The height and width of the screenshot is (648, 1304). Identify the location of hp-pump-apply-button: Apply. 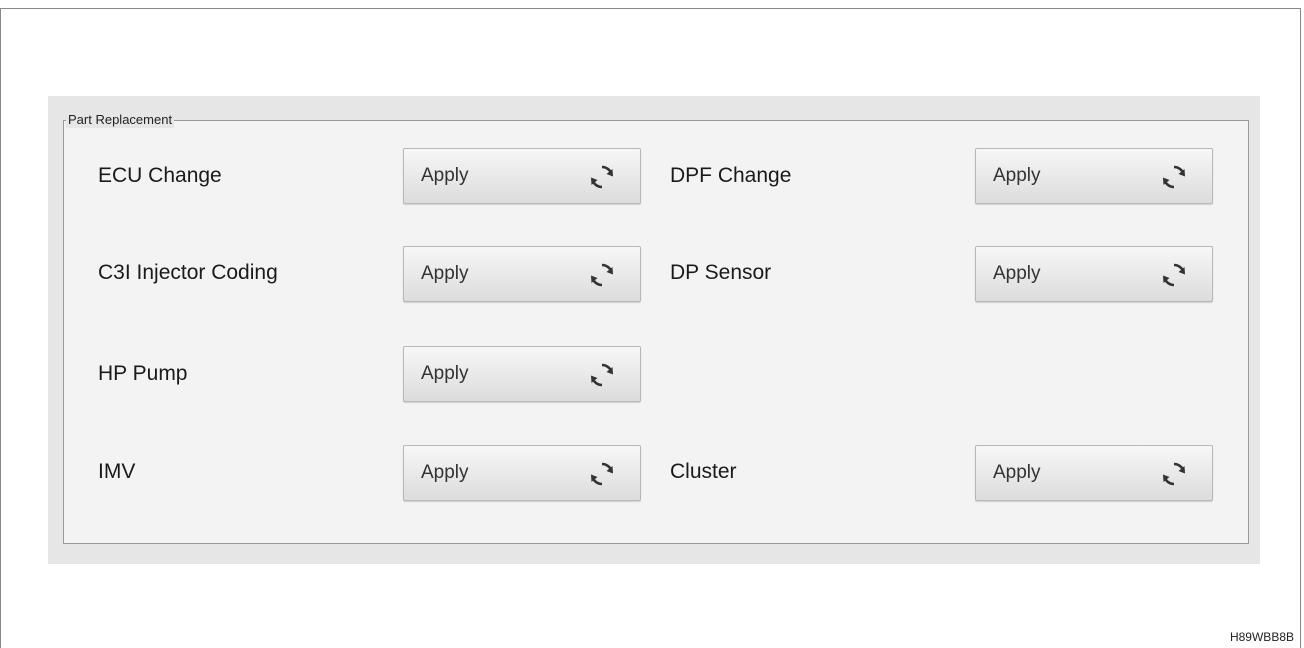
(522, 374).